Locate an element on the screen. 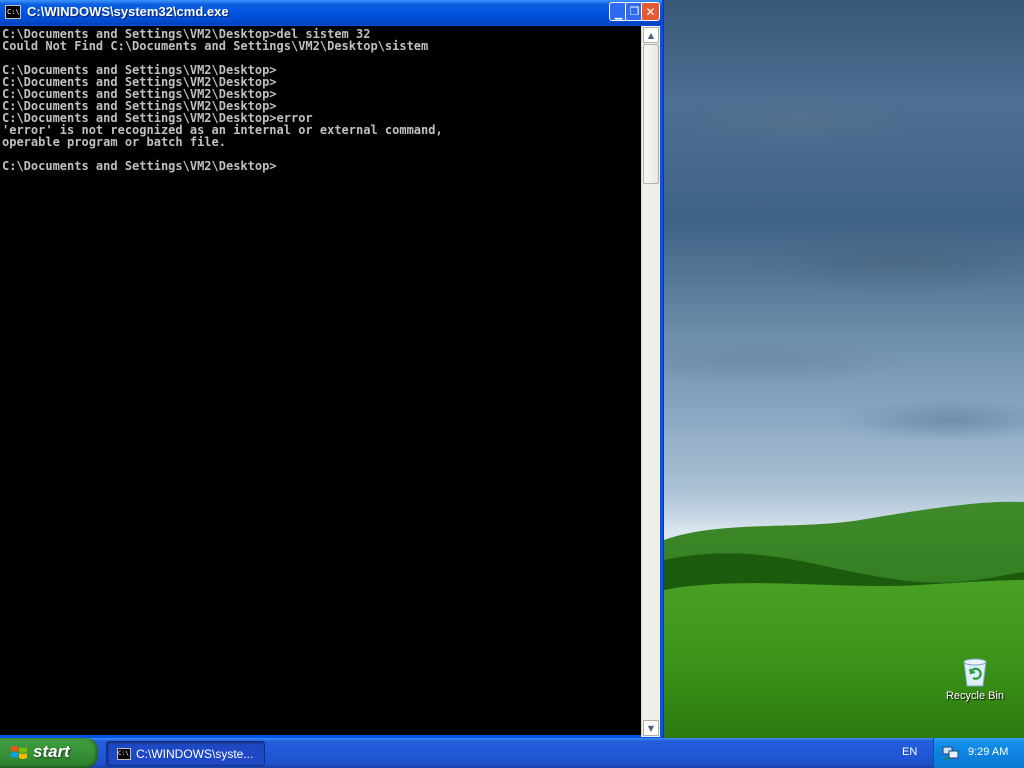 Image resolution: width=1024 pixels, height=768 pixels. windows-logo-icon is located at coordinates (19, 752).